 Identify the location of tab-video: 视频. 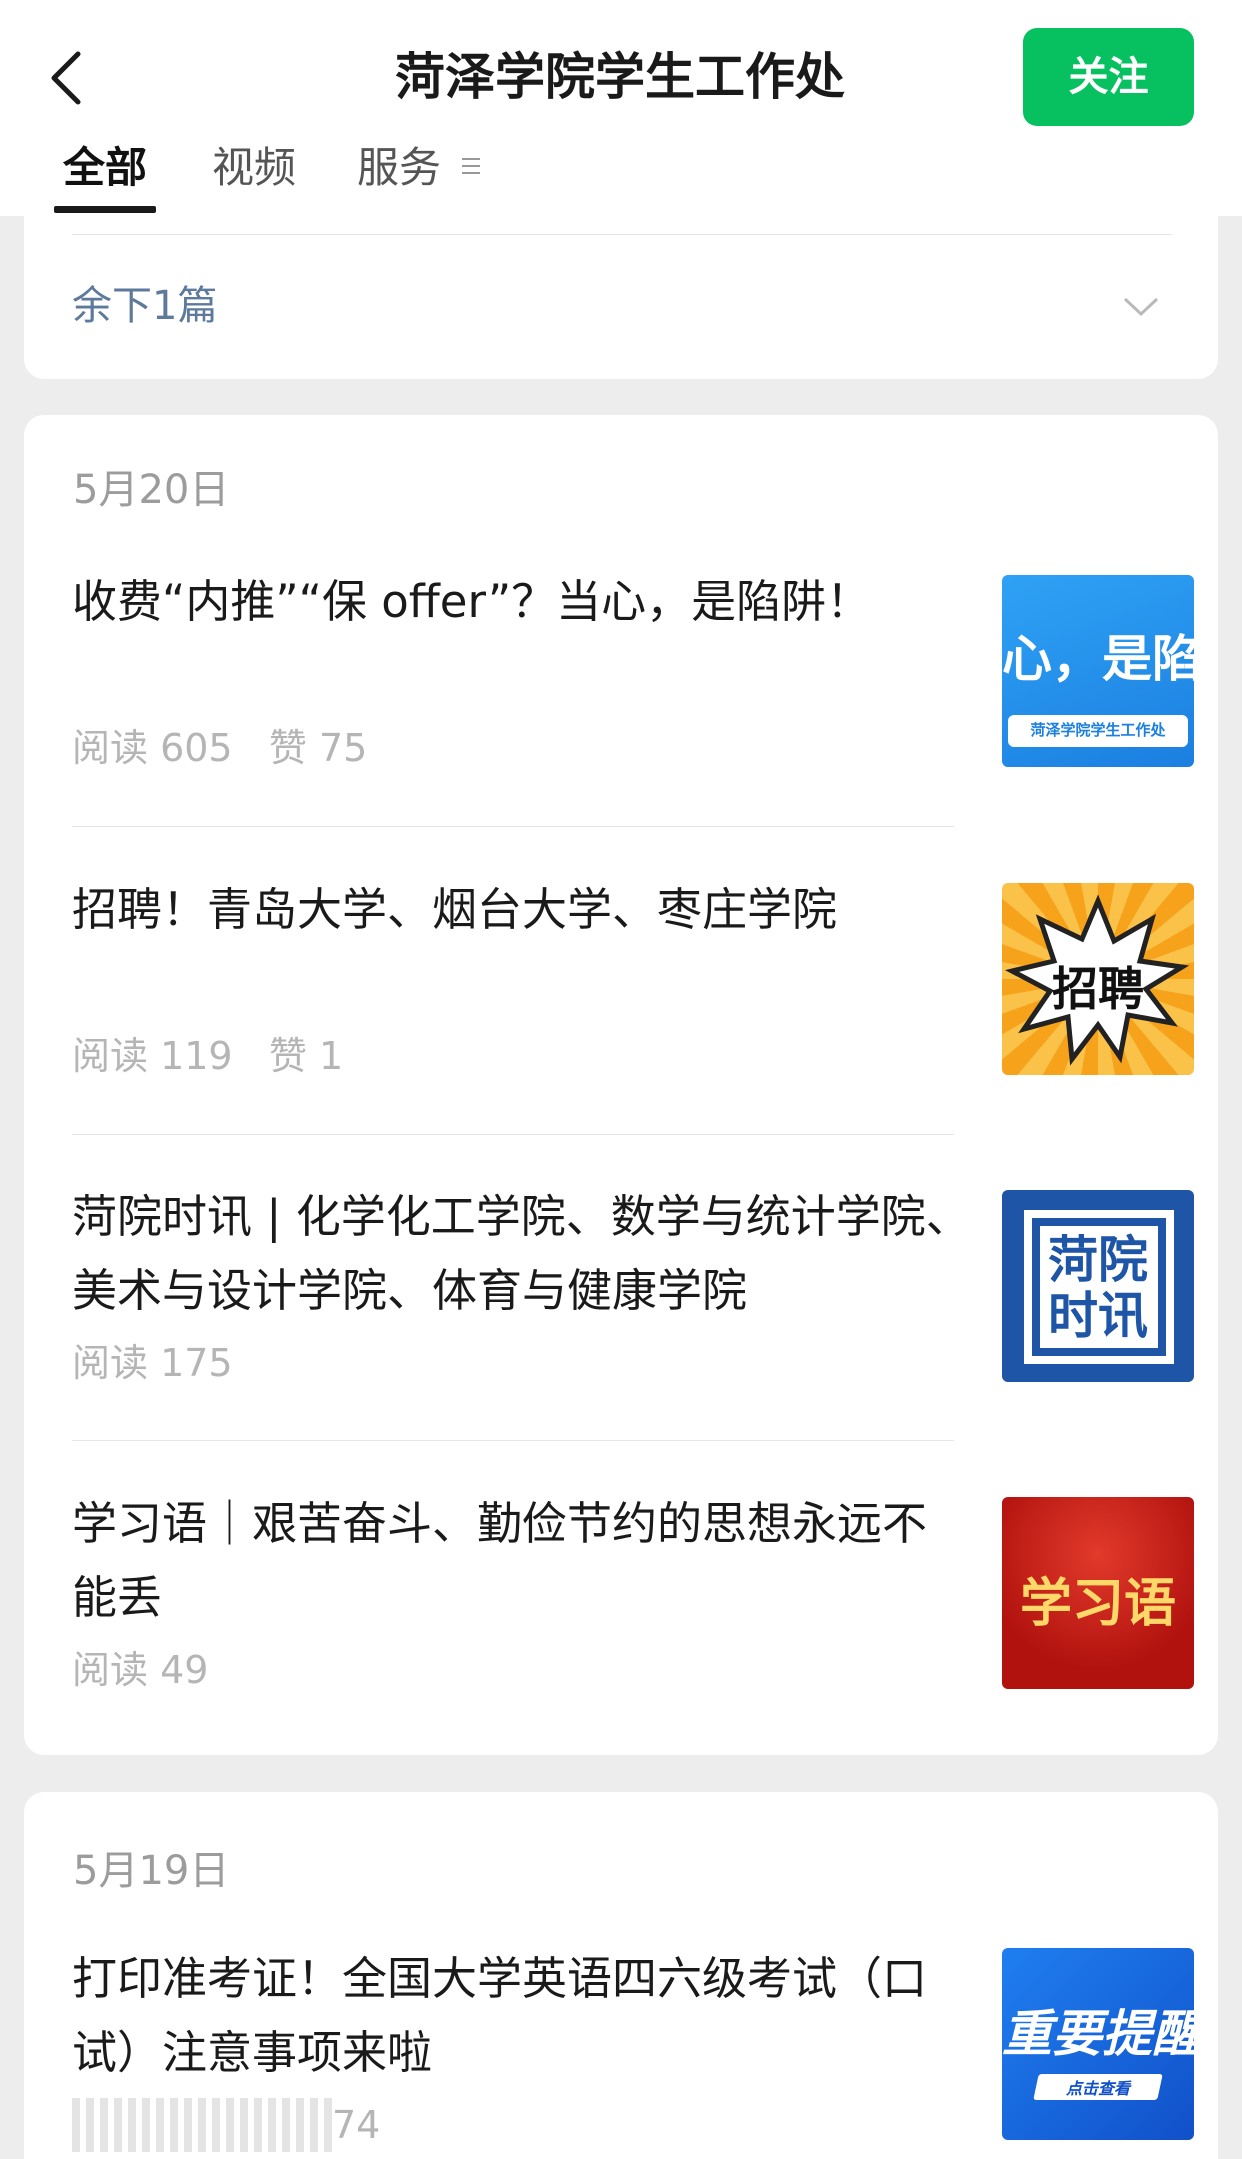
(254, 168).